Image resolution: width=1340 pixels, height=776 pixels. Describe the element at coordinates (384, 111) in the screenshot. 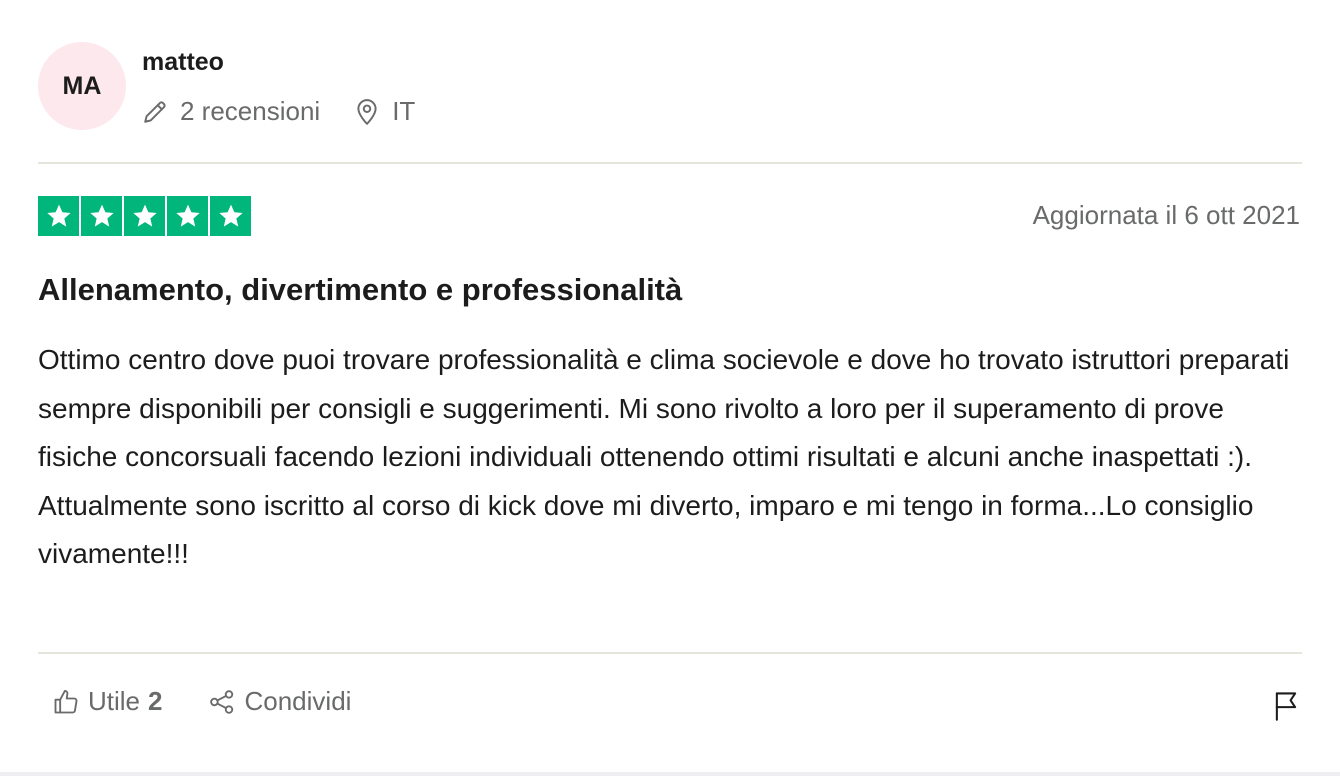

I see `consumer-country: IT` at that location.